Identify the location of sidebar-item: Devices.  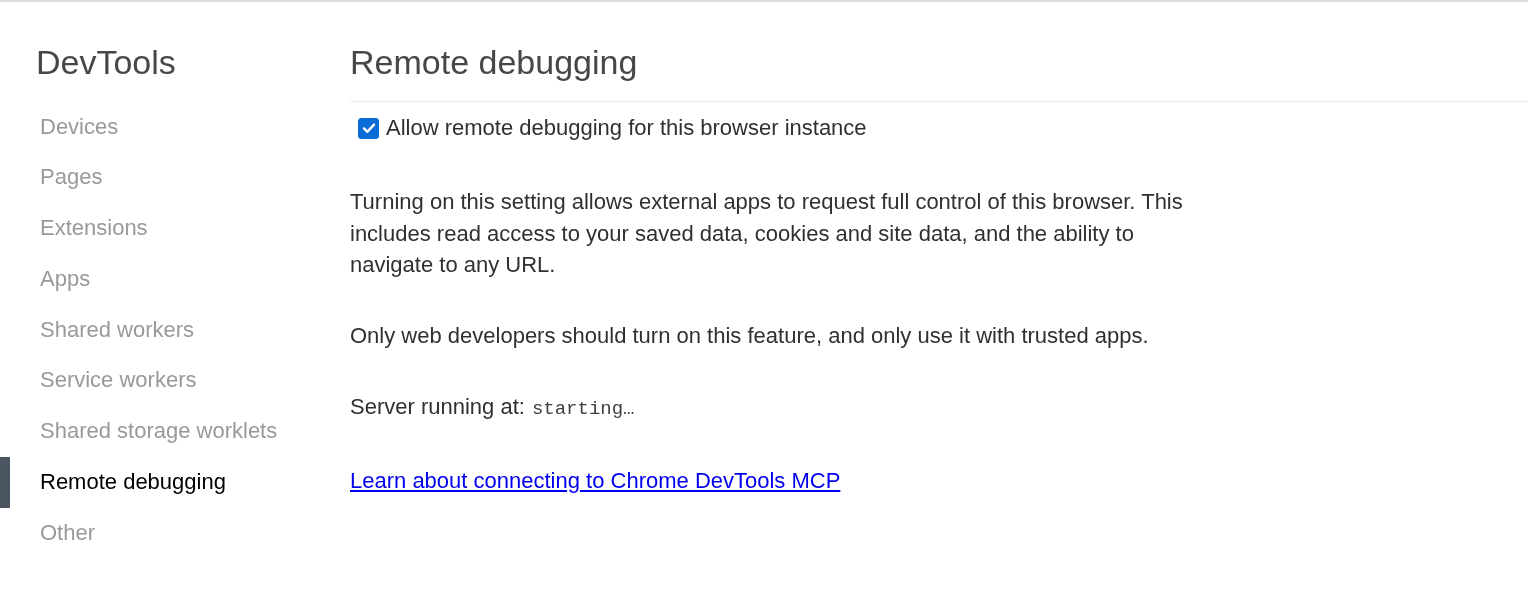
(59, 127).